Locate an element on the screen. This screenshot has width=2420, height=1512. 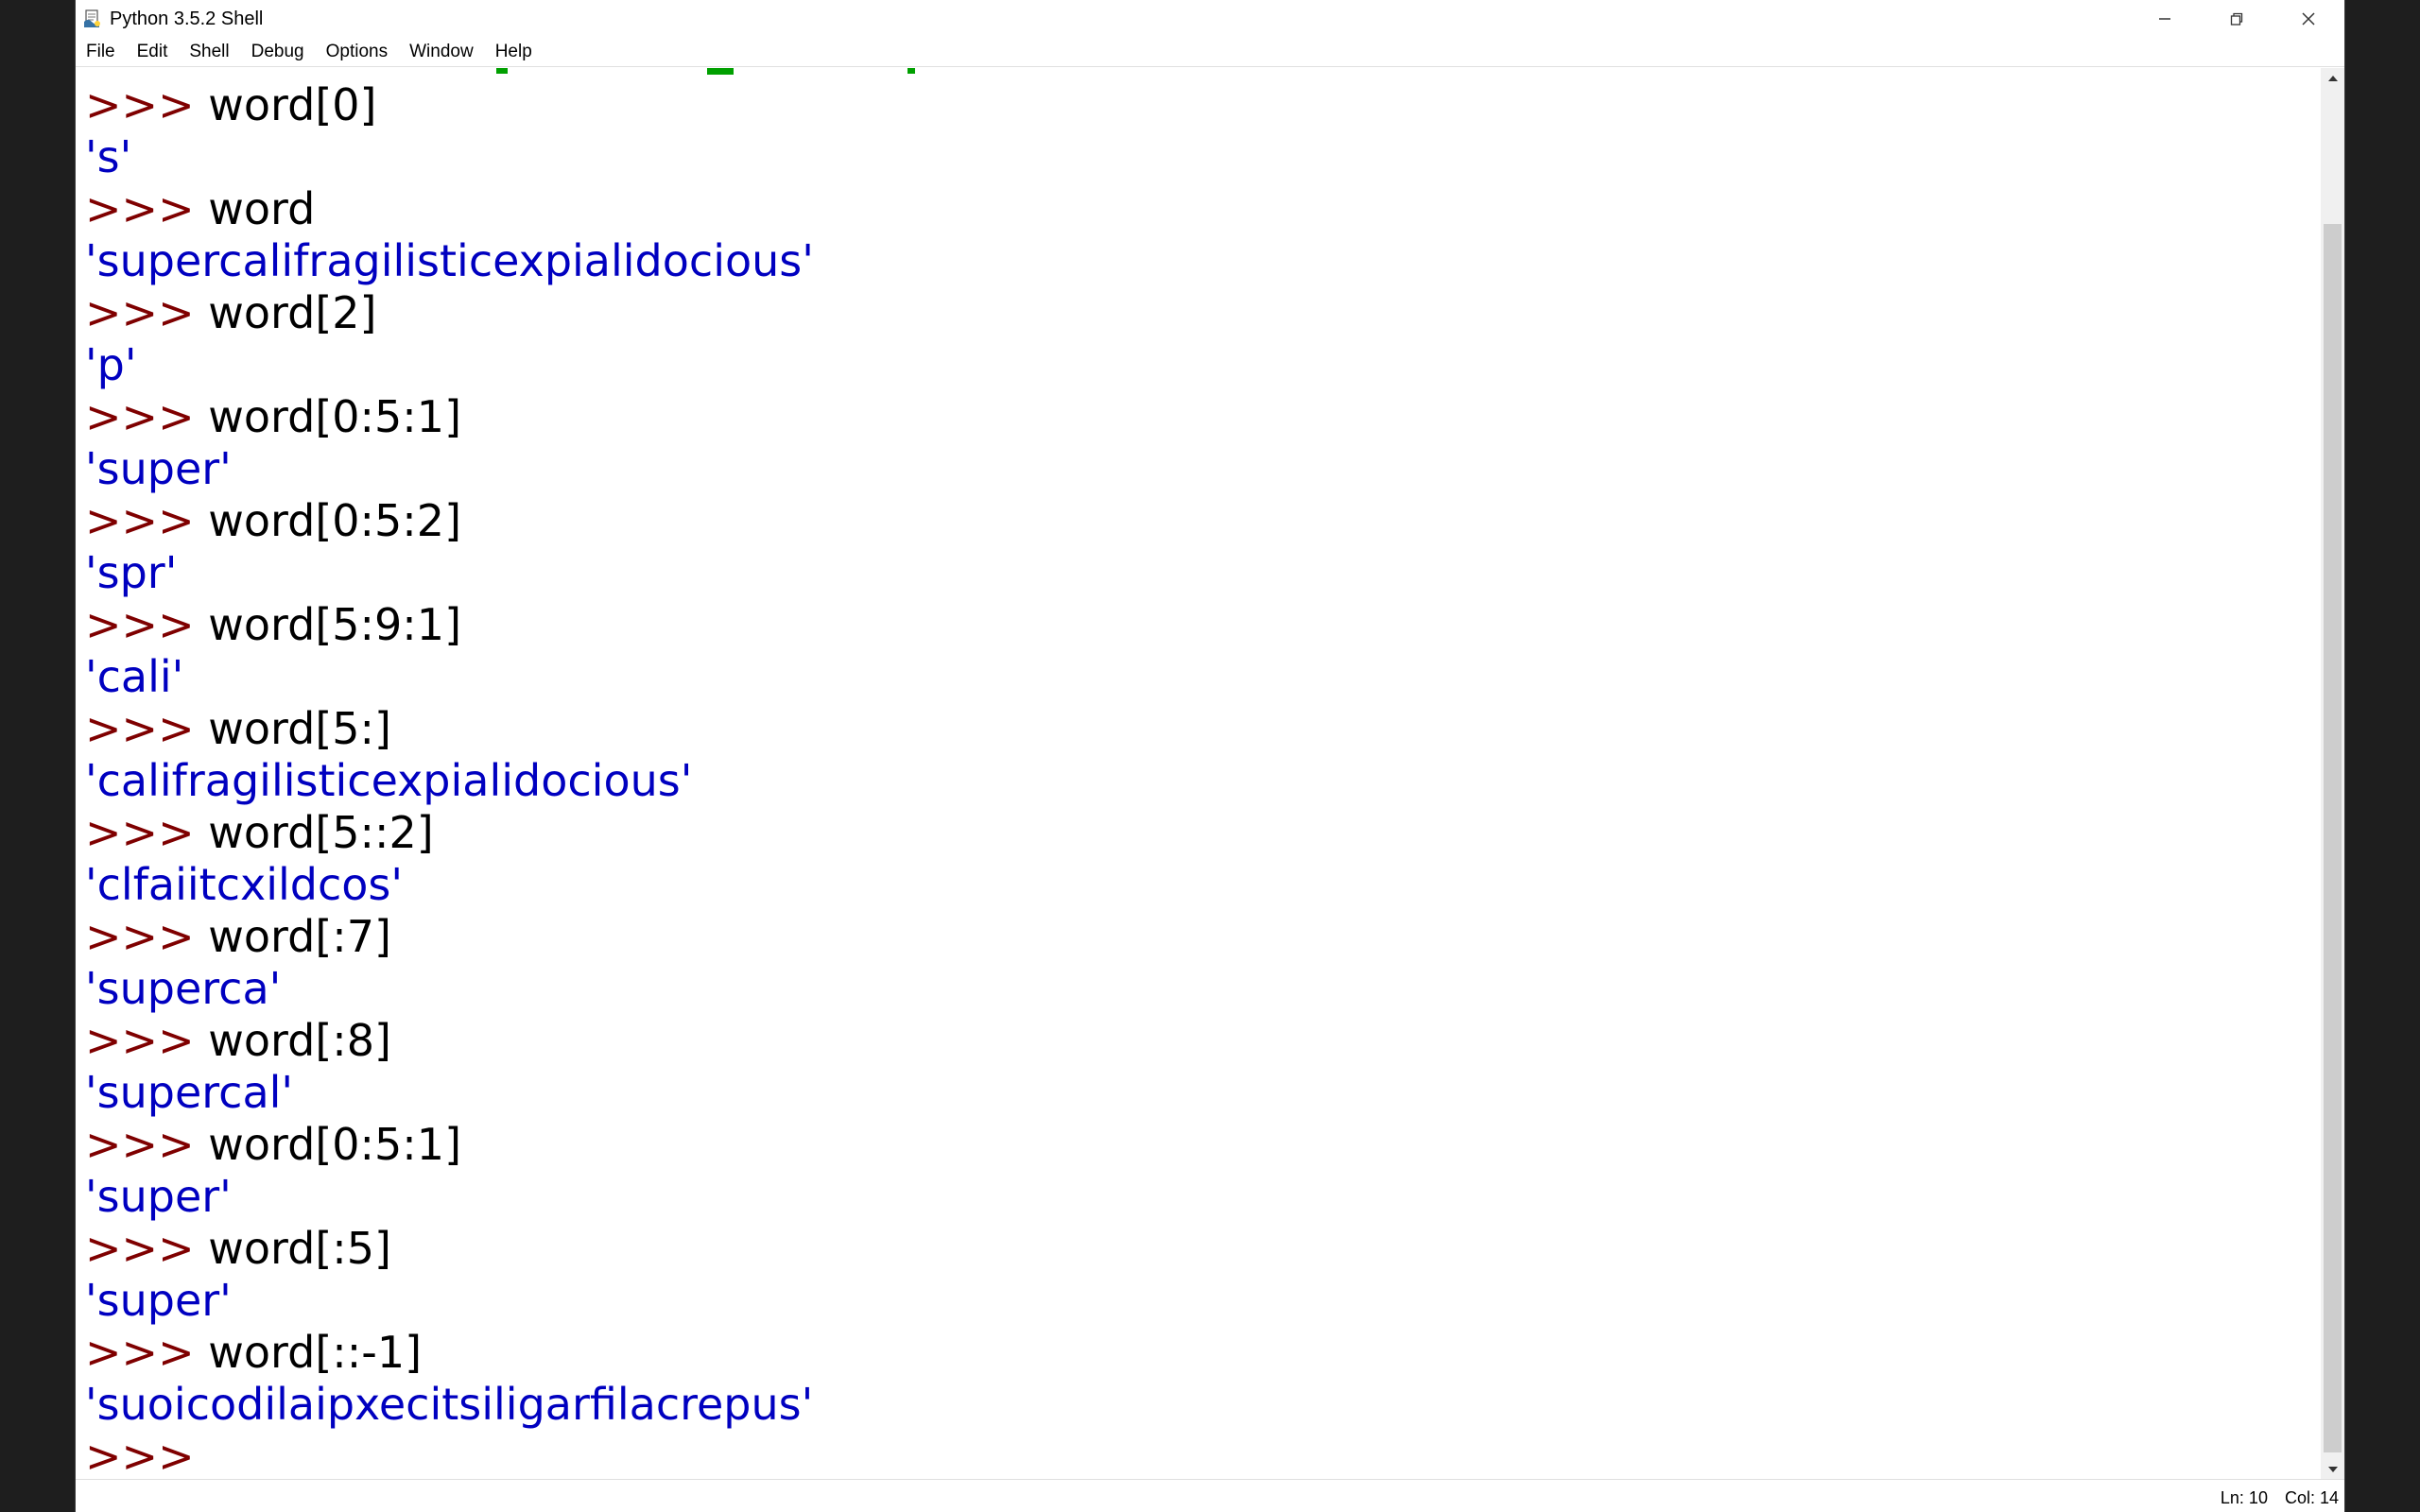
restore-button is located at coordinates (2237, 19).